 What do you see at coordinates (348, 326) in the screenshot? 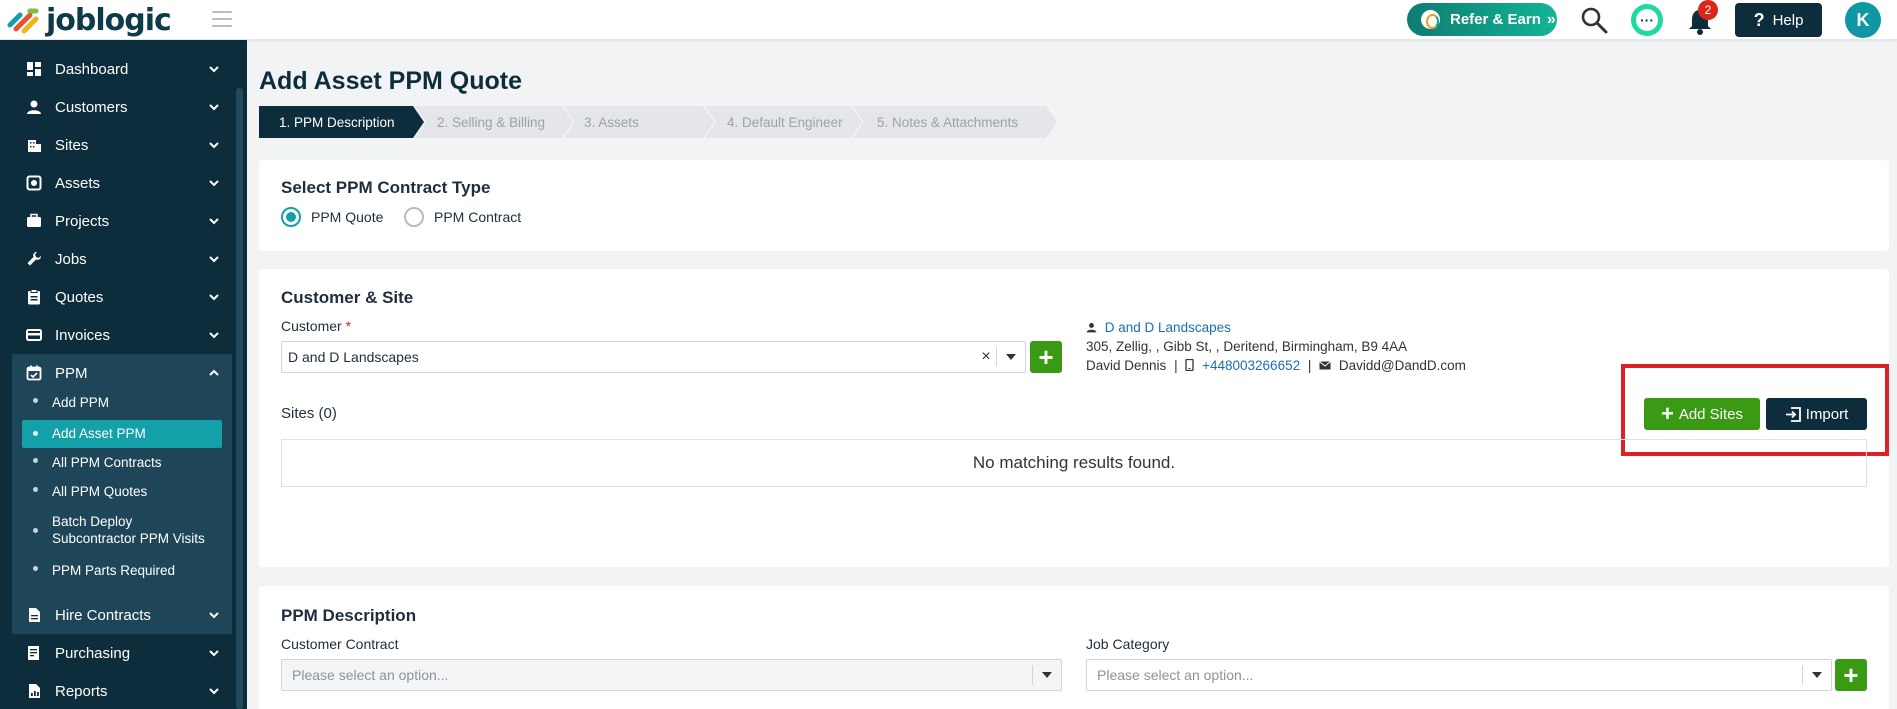
I see `required-mark: *` at bounding box center [348, 326].